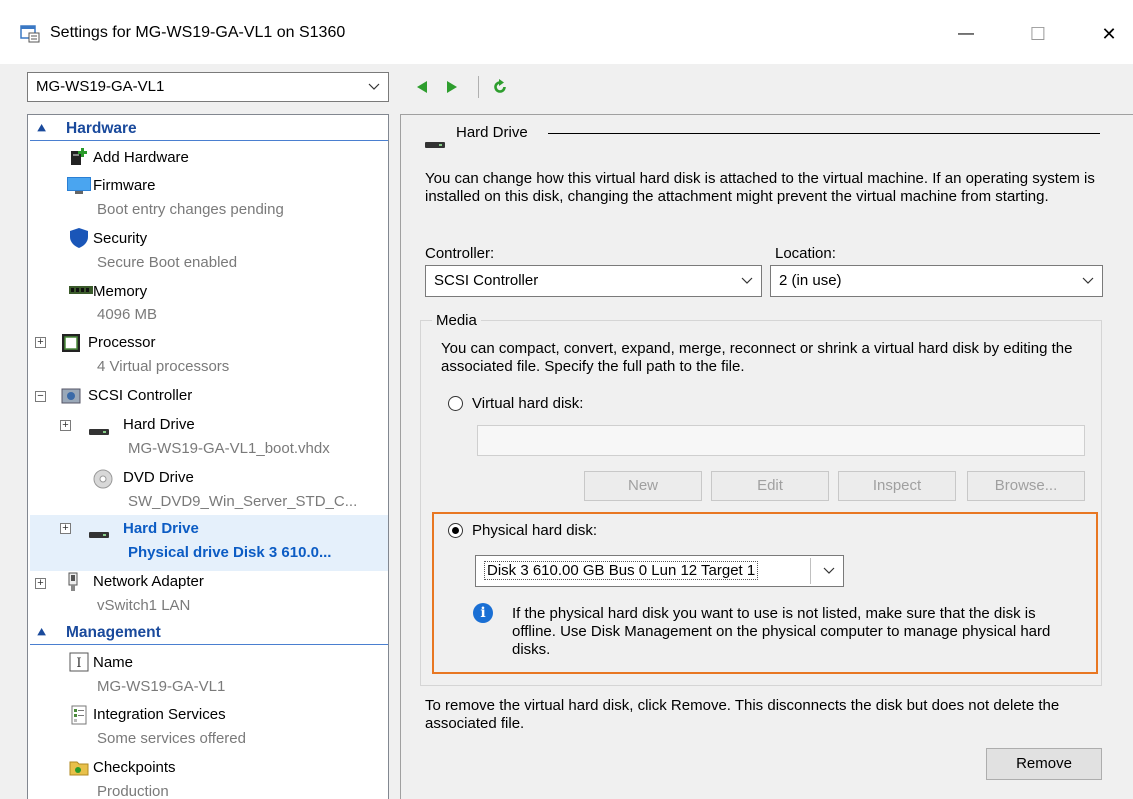  Describe the element at coordinates (159, 424) in the screenshot. I see `tree-item-hard-drive-boot: Hard Drive` at that location.